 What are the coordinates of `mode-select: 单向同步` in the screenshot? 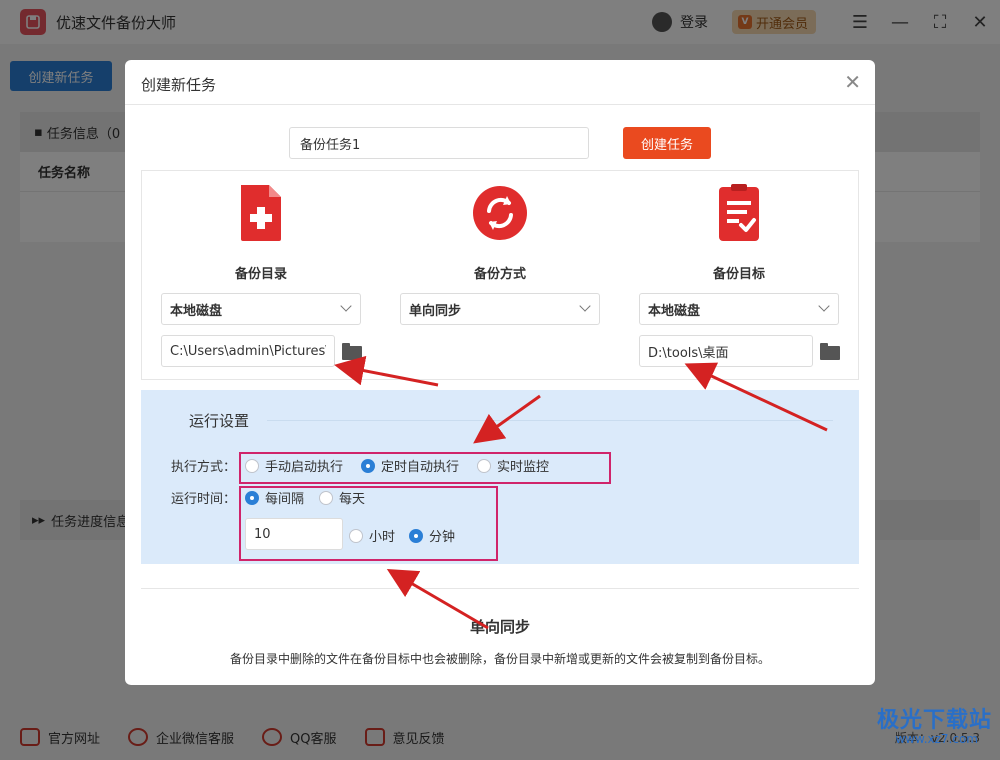 It's located at (500, 309).